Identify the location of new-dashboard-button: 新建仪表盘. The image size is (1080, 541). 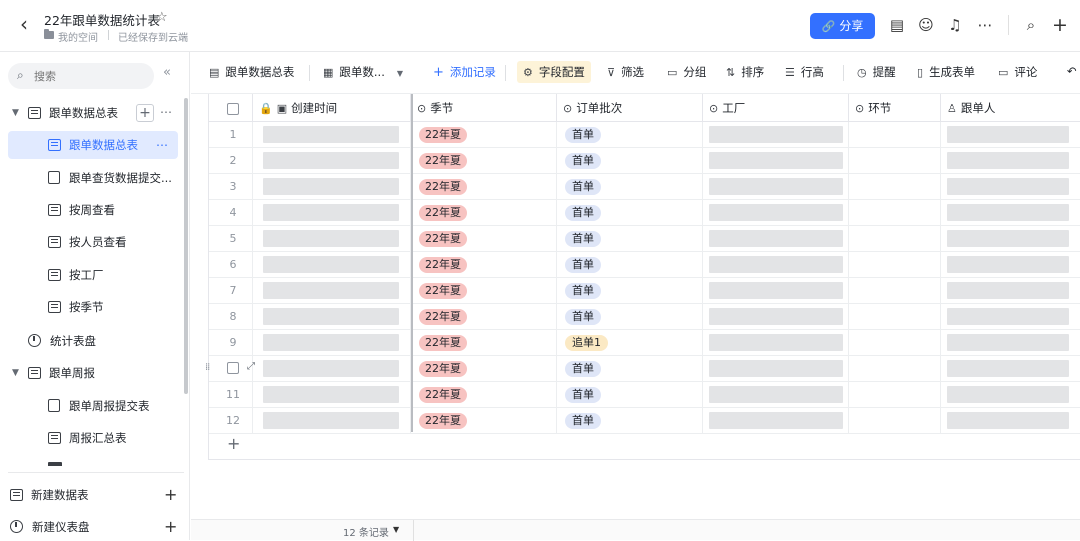
(96, 527).